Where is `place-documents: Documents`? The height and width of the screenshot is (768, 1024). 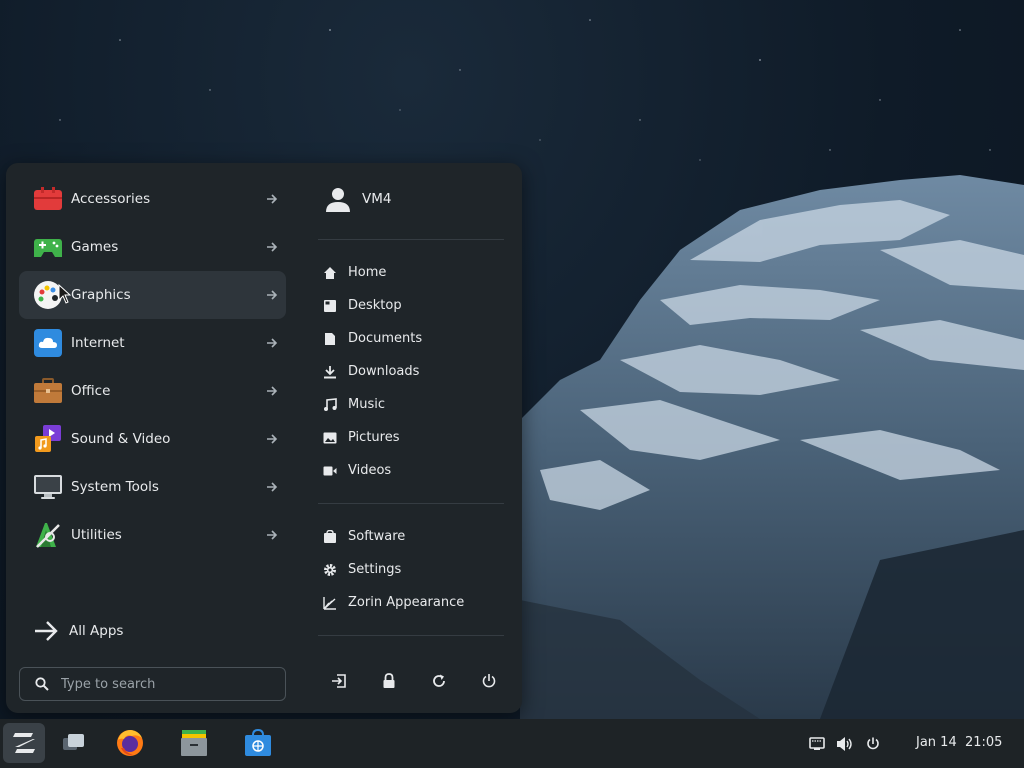
place-documents: Documents is located at coordinates (413, 338).